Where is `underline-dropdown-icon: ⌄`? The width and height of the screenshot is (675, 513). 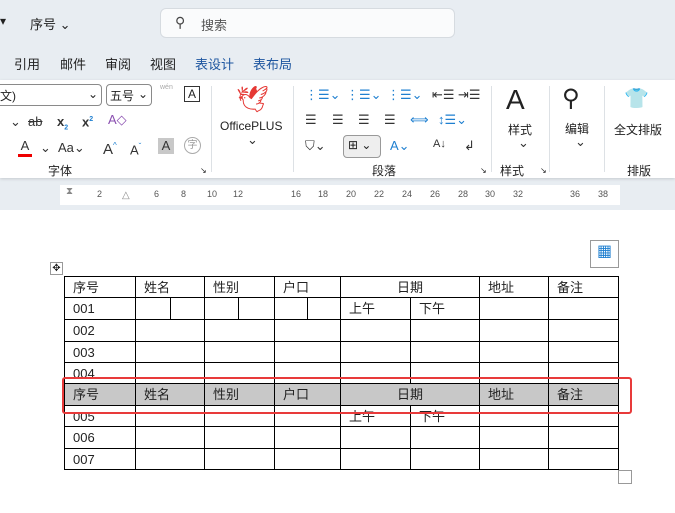 underline-dropdown-icon: ⌄ is located at coordinates (15, 122).